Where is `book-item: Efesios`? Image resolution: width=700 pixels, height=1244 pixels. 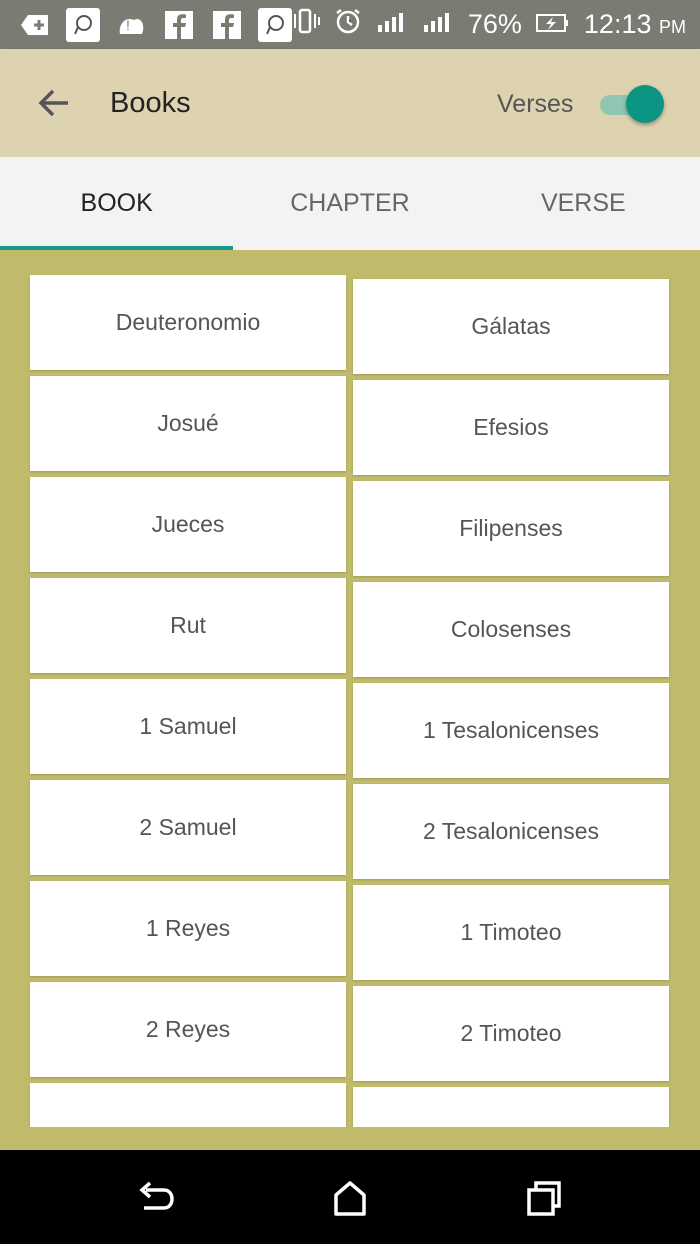 book-item: Efesios is located at coordinates (511, 427).